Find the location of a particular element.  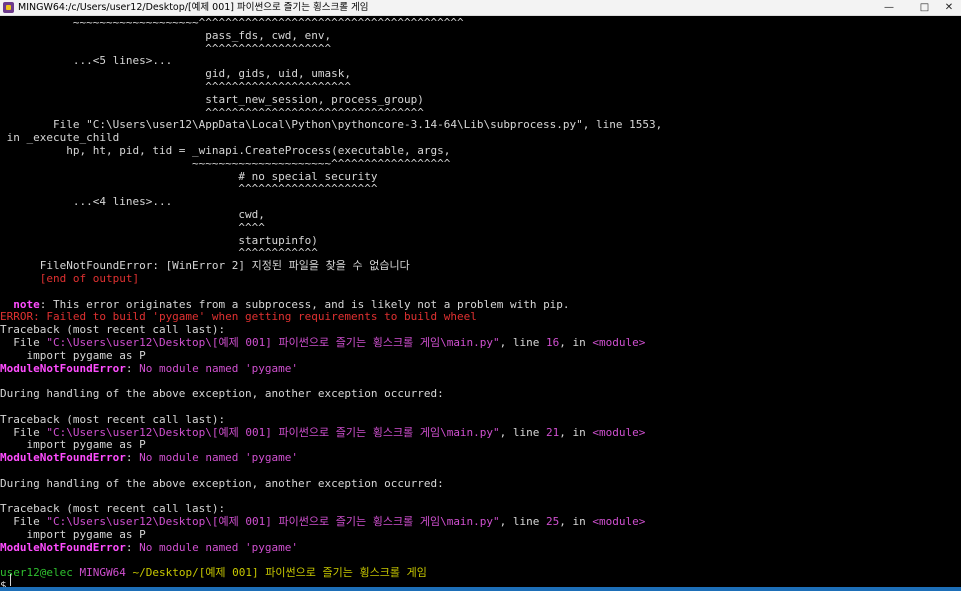

text-cursor is located at coordinates (10, 580).